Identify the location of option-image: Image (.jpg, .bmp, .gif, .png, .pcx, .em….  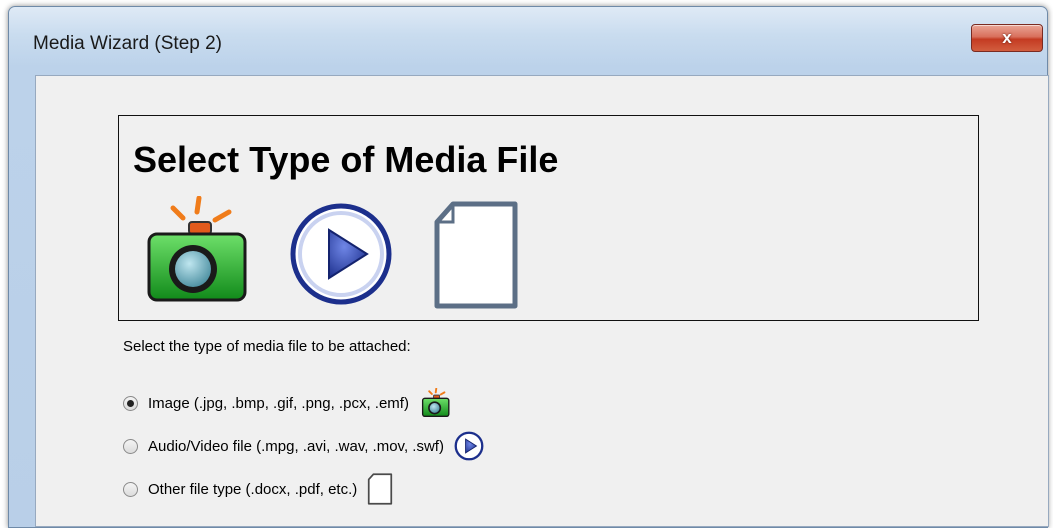
(288, 403).